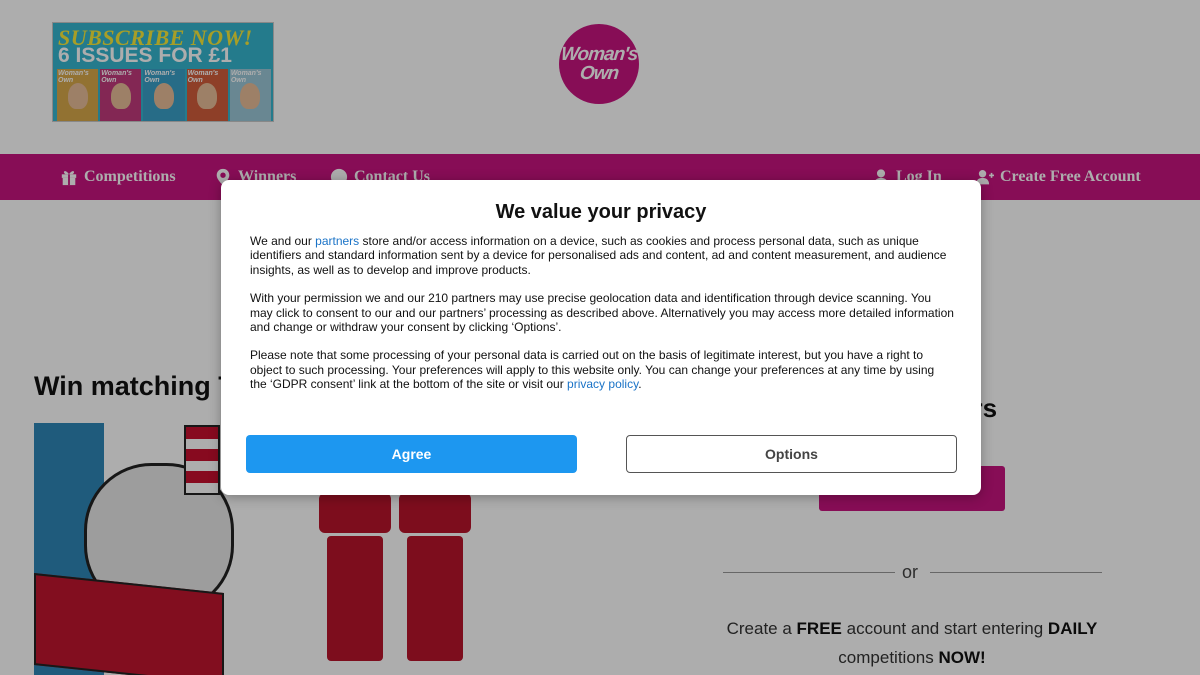 The width and height of the screenshot is (1200, 675). I want to click on options-button: Options, so click(791, 454).